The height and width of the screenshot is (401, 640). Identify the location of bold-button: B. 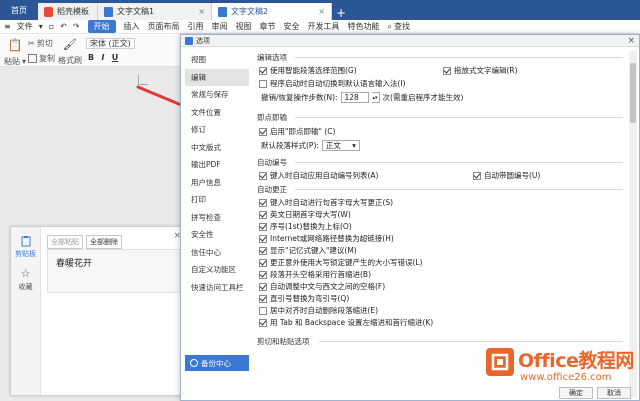
(91, 57).